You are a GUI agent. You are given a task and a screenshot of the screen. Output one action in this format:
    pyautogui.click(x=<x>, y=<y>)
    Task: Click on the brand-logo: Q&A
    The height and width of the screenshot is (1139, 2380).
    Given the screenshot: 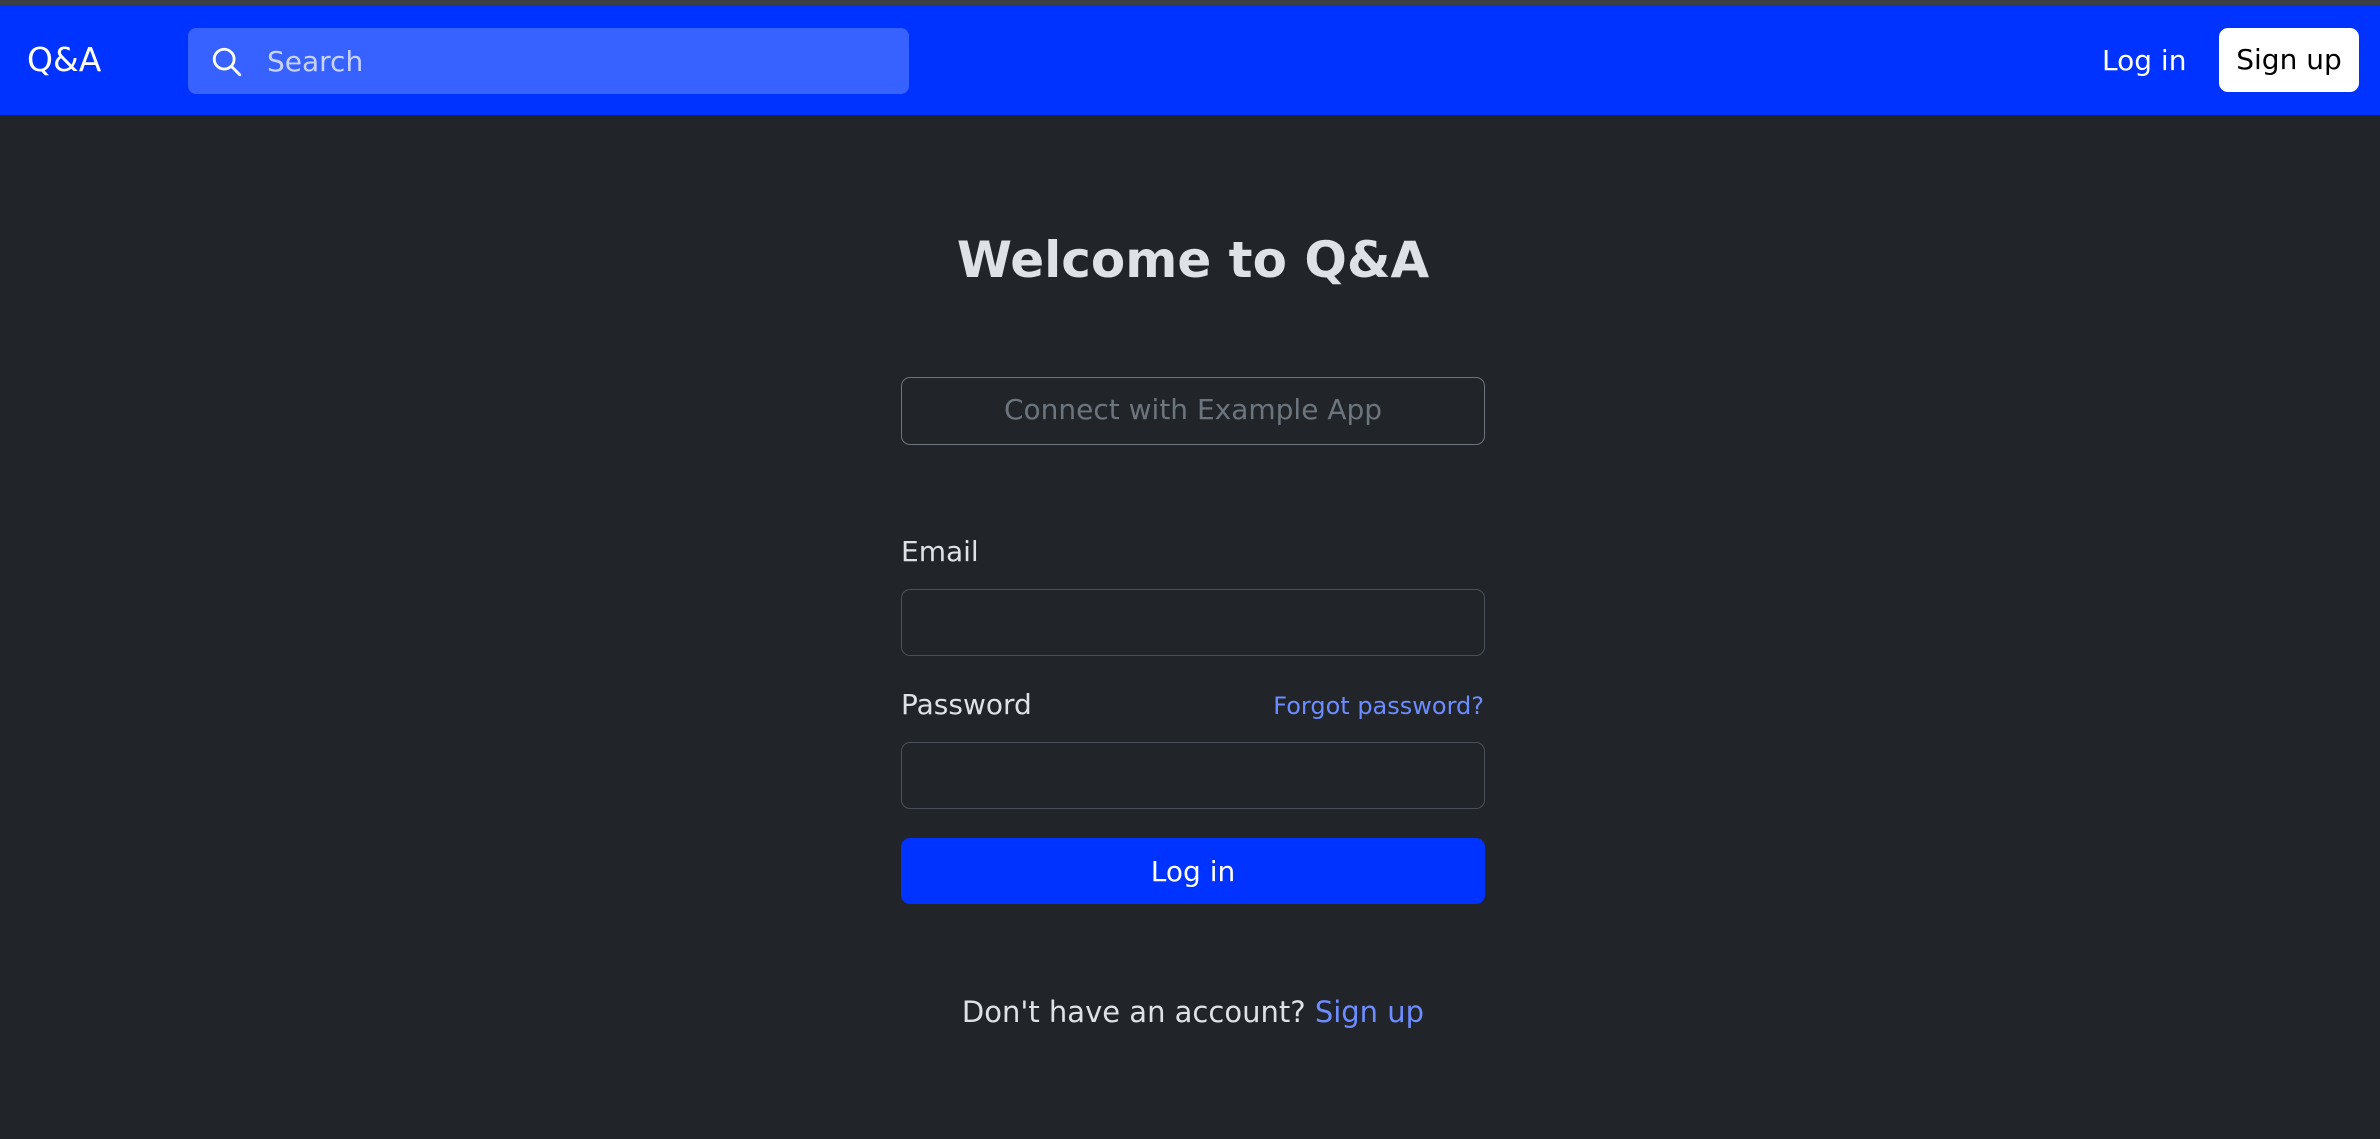 What is the action you would take?
    pyautogui.click(x=64, y=60)
    